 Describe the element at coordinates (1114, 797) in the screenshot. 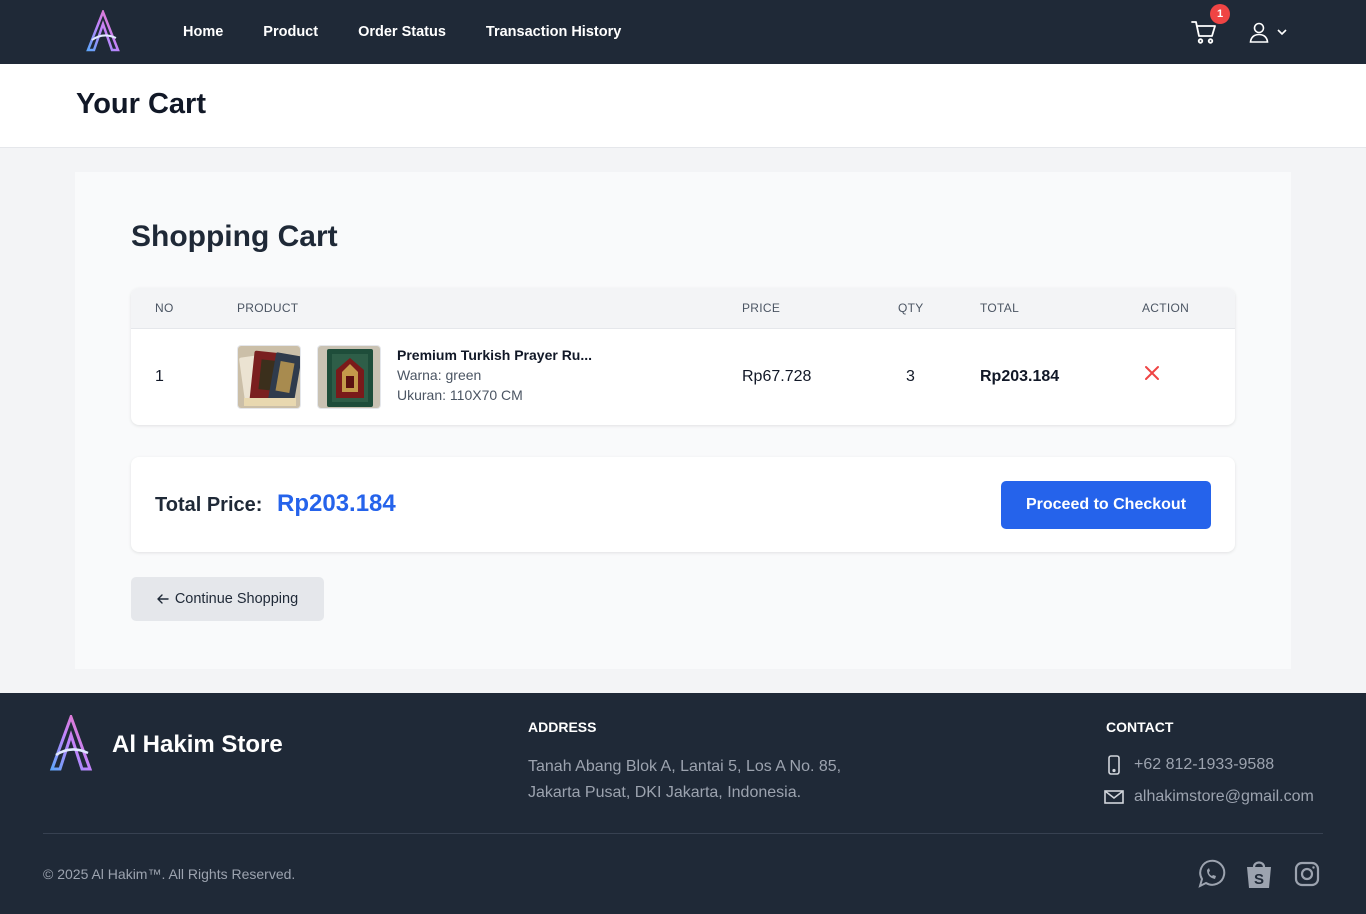

I see `email-icon` at that location.